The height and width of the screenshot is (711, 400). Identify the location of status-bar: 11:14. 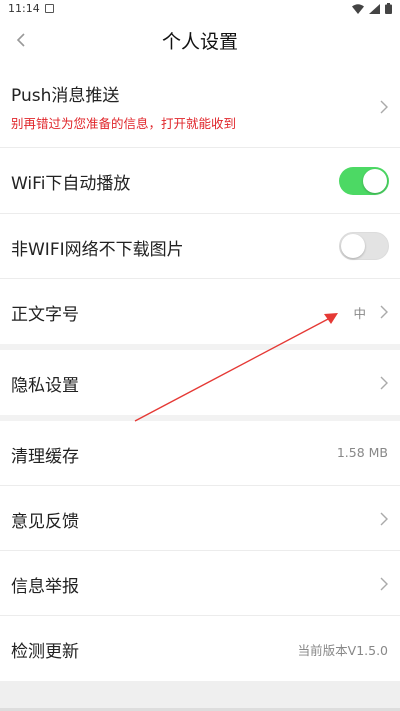
(200, 9).